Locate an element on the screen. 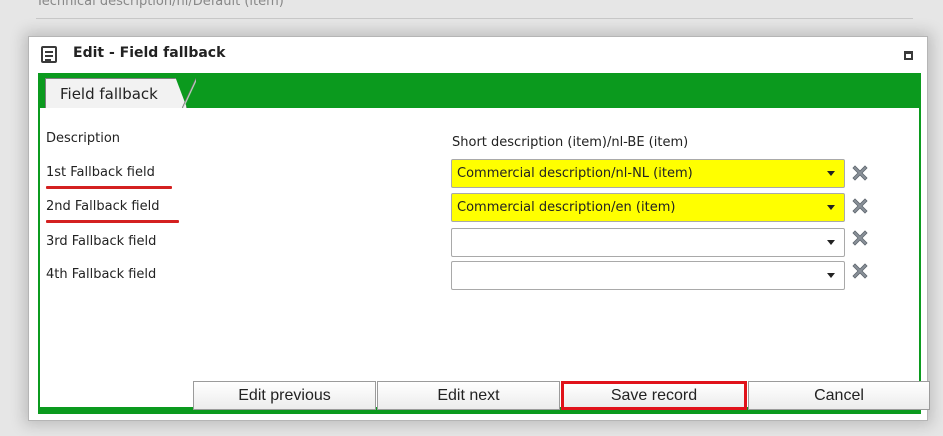 The image size is (943, 436). fallback-select-1-value: Commercial description/nl-NL (item) is located at coordinates (575, 173).